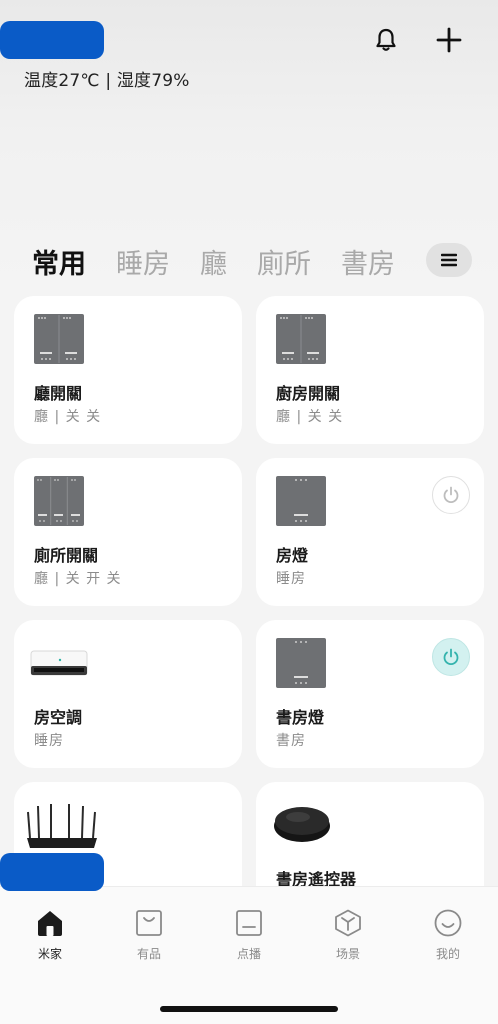  What do you see at coordinates (58, 393) in the screenshot?
I see `device-name: 廳開關` at bounding box center [58, 393].